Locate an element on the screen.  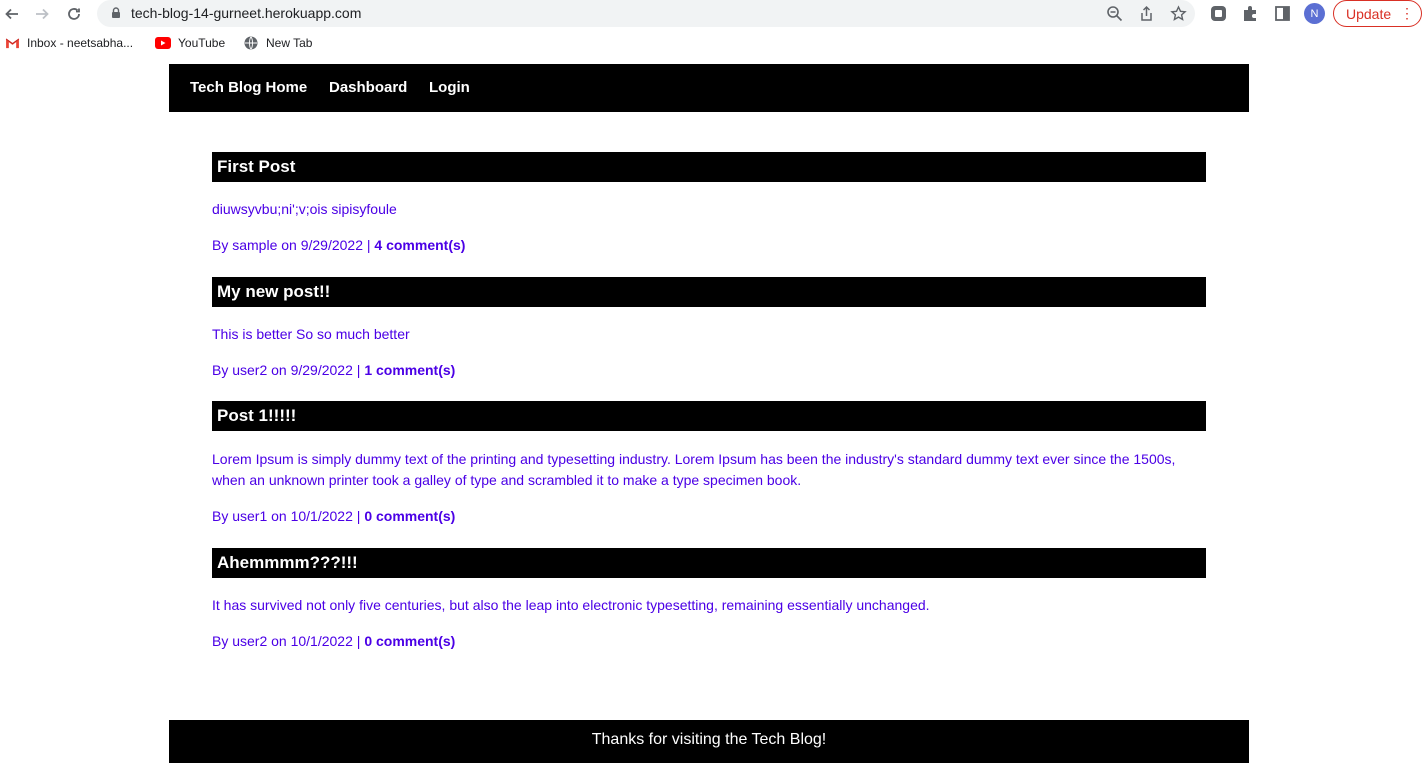
site-footer: Thanks for visiting the Tech Blog! is located at coordinates (709, 741).